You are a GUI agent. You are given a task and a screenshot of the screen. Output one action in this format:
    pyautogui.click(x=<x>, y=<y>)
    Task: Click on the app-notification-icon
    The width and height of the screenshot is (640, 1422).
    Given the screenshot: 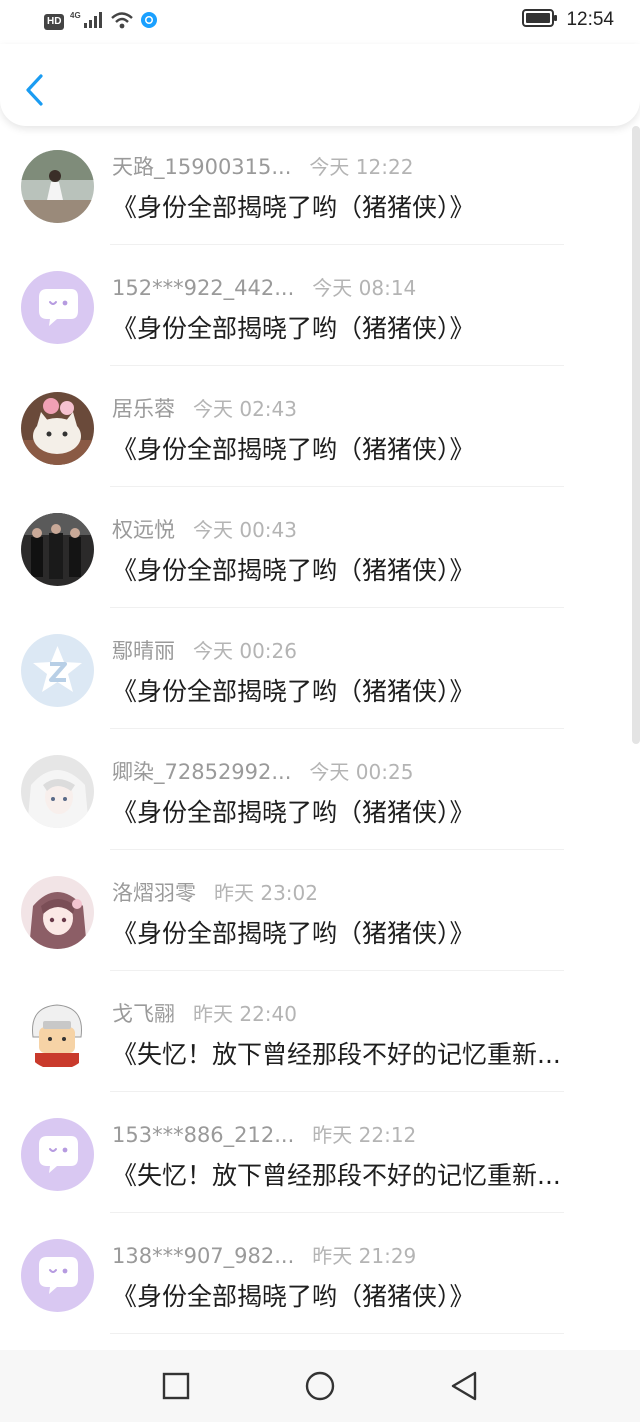 What is the action you would take?
    pyautogui.click(x=149, y=22)
    